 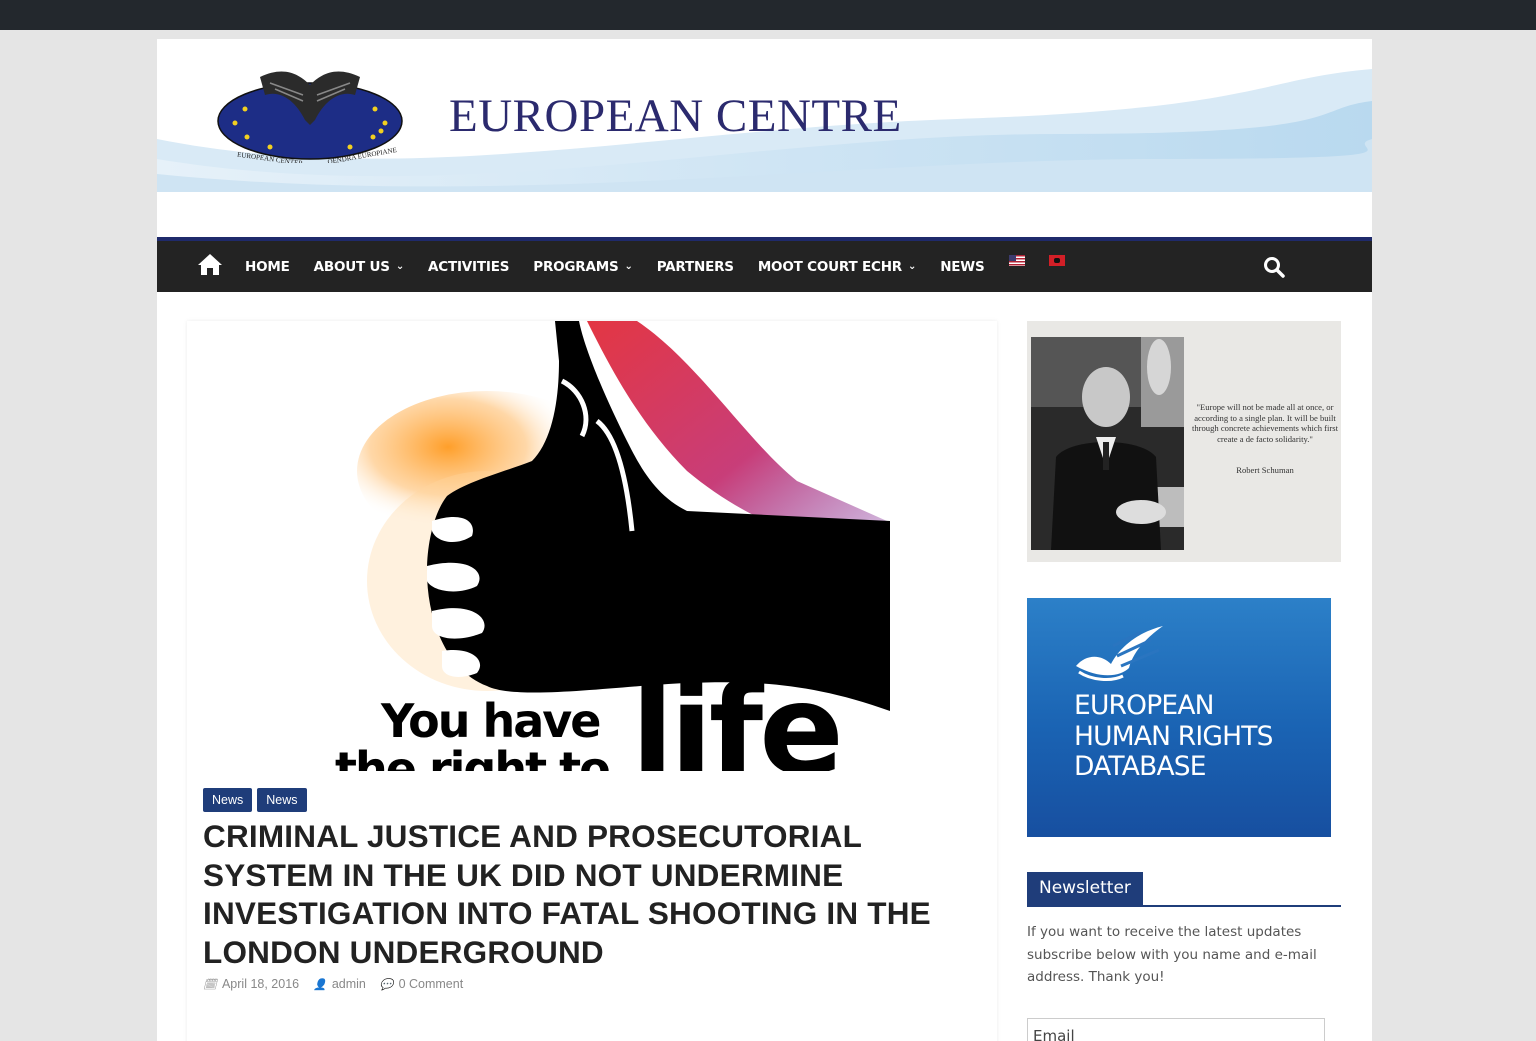 I want to click on site-title: EUROPEAN CENTRE, so click(x=675, y=116).